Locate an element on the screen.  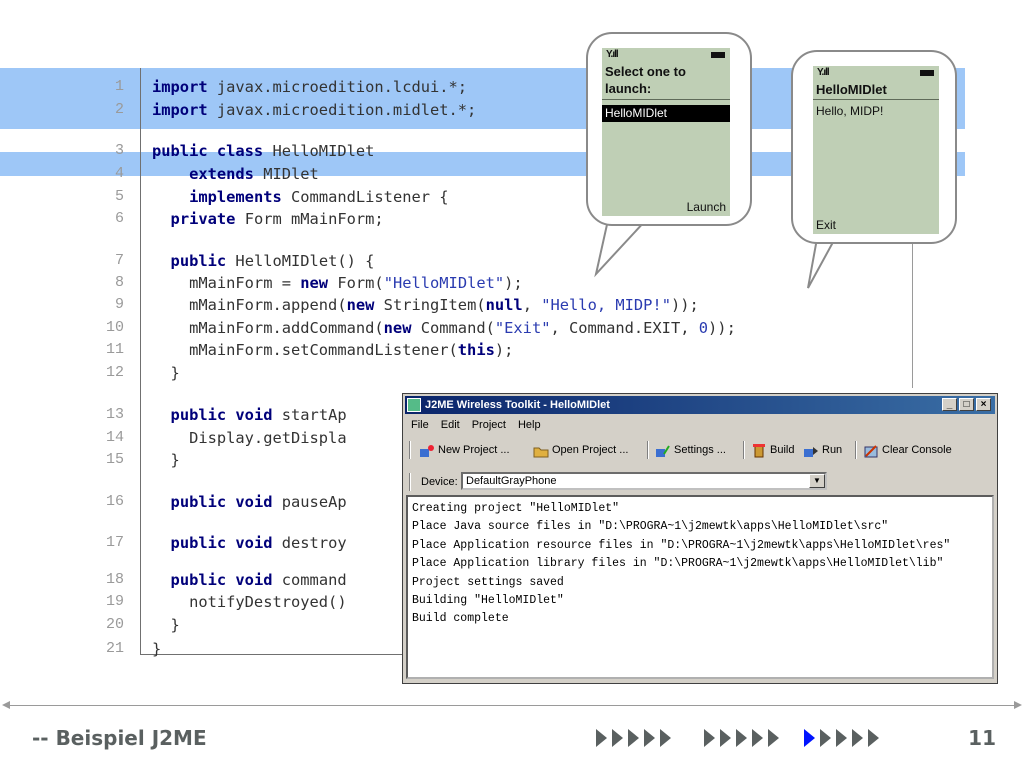
line-number: 5 is located at coordinates (119, 196).